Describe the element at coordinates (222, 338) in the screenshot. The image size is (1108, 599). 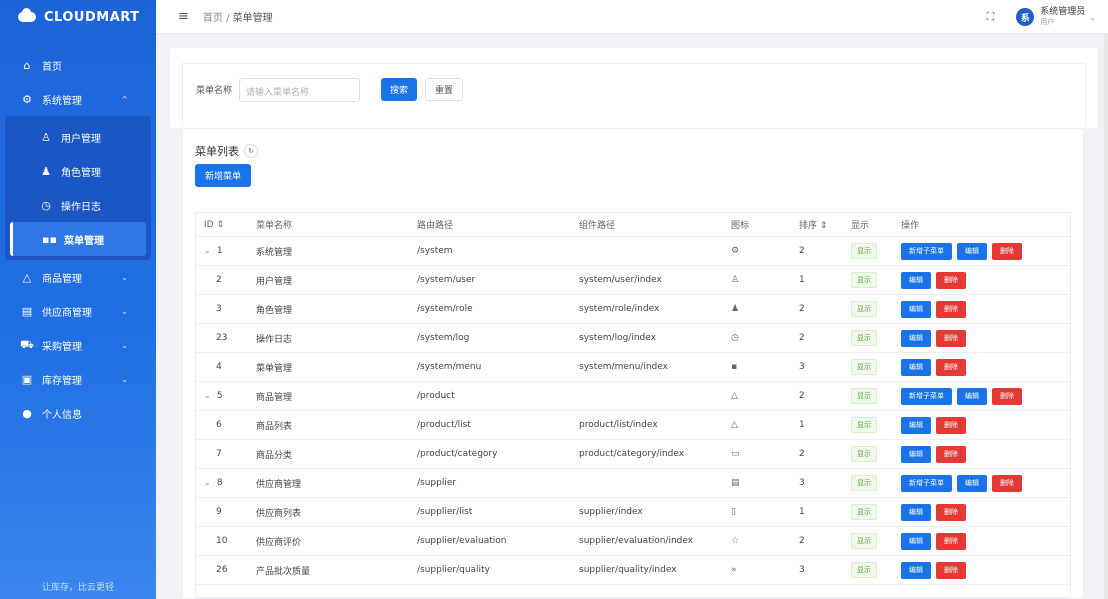
I see `row-id: 23` at that location.